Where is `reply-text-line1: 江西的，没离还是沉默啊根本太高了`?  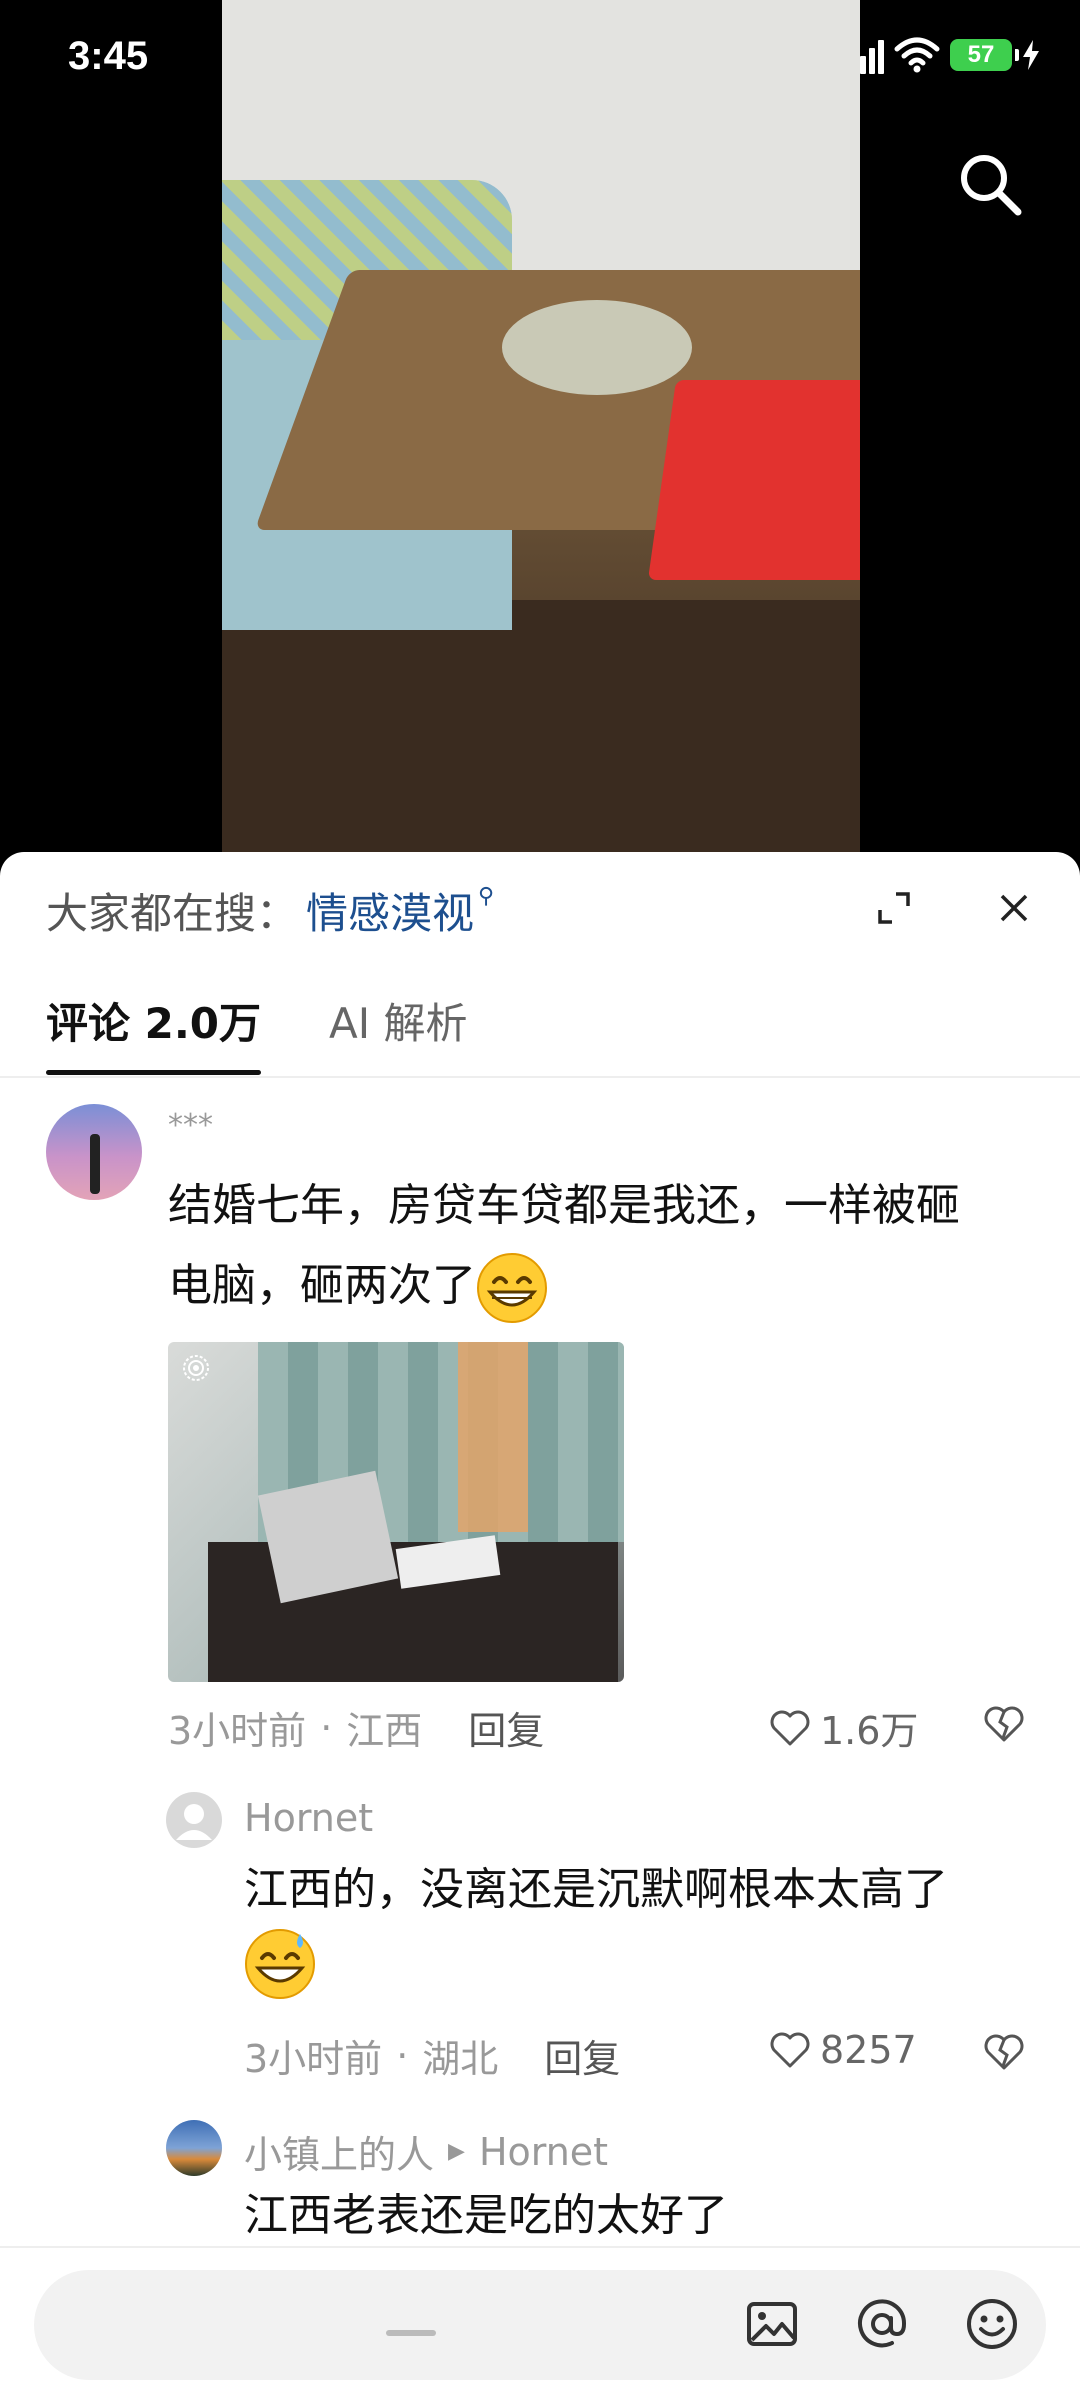
reply-text-line1: 江西的，没离还是沉默啊根本太高了 is located at coordinates (596, 1889).